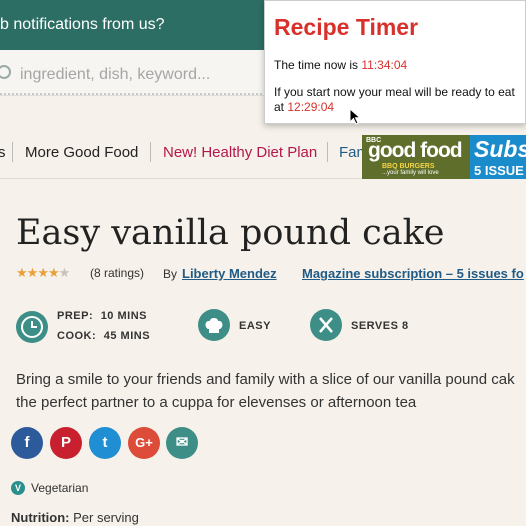 The width and height of the screenshot is (526, 526). Describe the element at coordinates (170, 274) in the screenshot. I see `by-label: By` at that location.